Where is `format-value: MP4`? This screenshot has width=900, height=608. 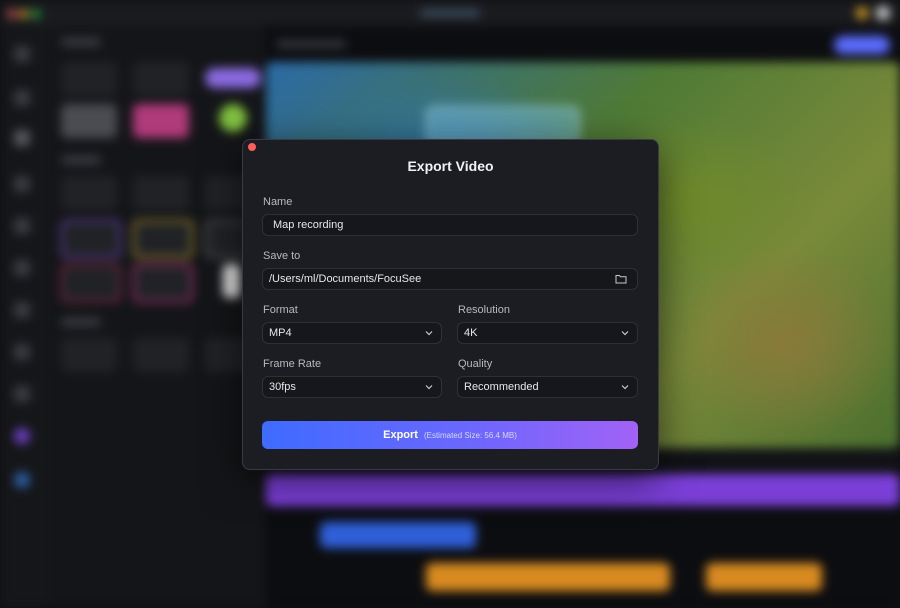 format-value: MP4 is located at coordinates (280, 333).